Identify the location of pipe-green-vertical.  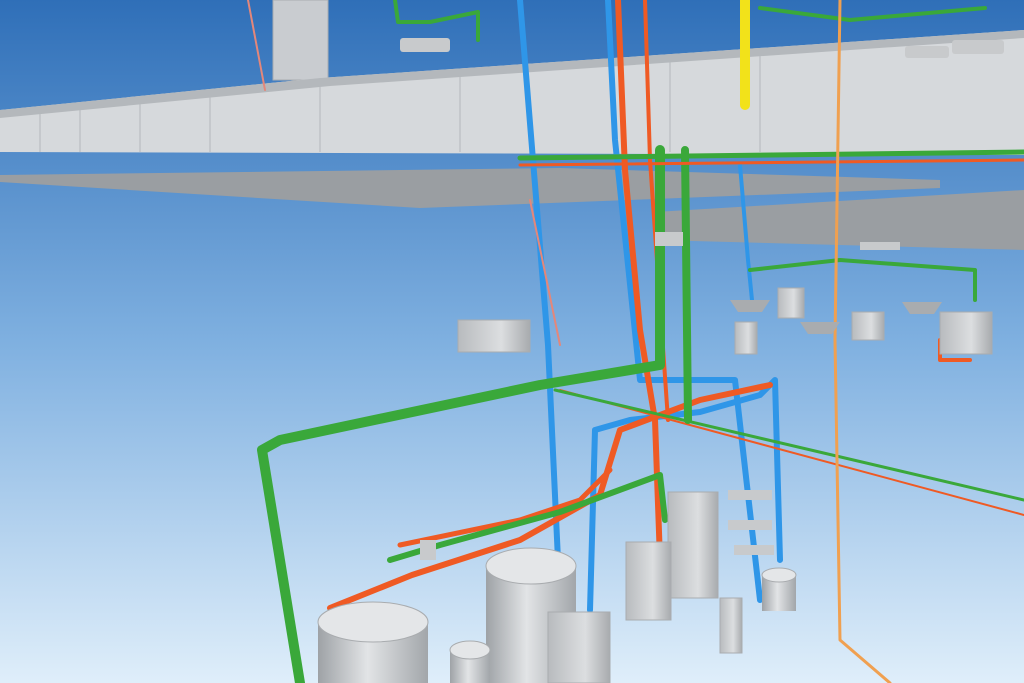
(686, 285).